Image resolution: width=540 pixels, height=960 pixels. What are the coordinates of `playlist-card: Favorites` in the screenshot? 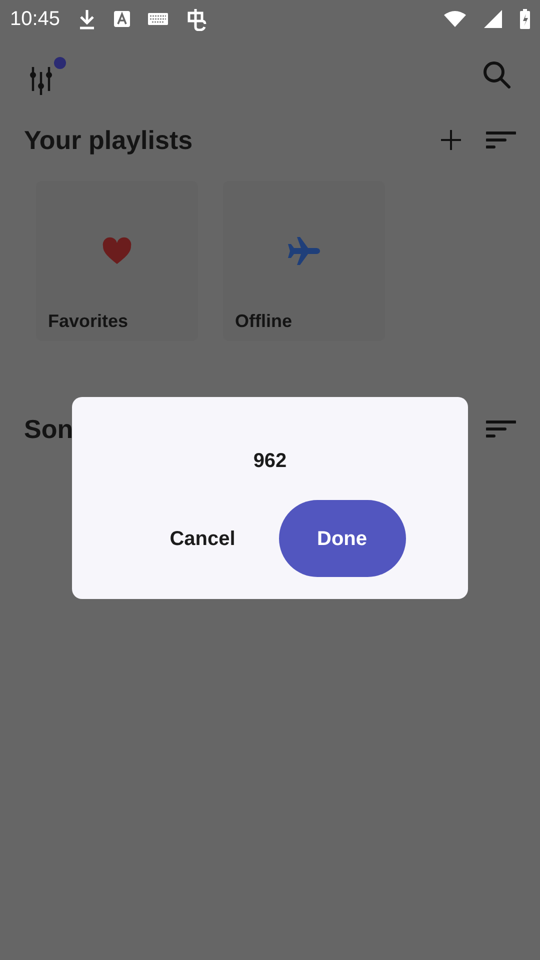 It's located at (117, 261).